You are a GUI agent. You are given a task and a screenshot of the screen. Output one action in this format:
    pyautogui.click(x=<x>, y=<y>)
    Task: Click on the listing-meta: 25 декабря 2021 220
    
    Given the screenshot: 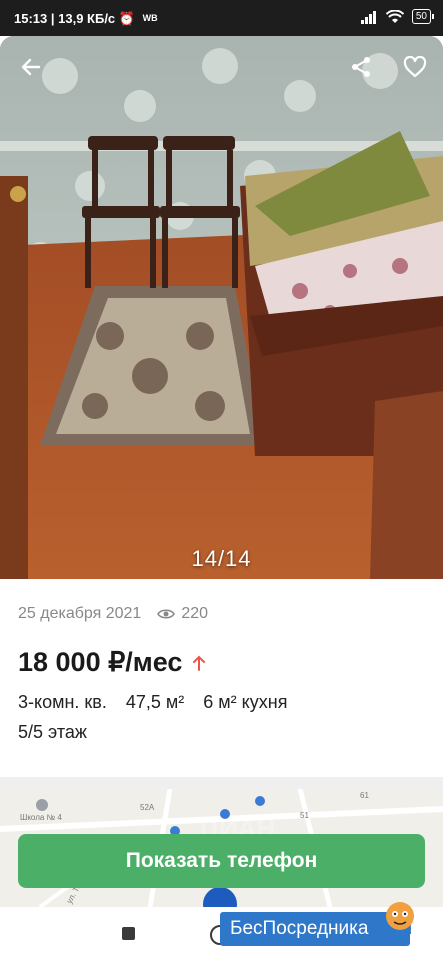 What is the action you would take?
    pyautogui.click(x=113, y=614)
    